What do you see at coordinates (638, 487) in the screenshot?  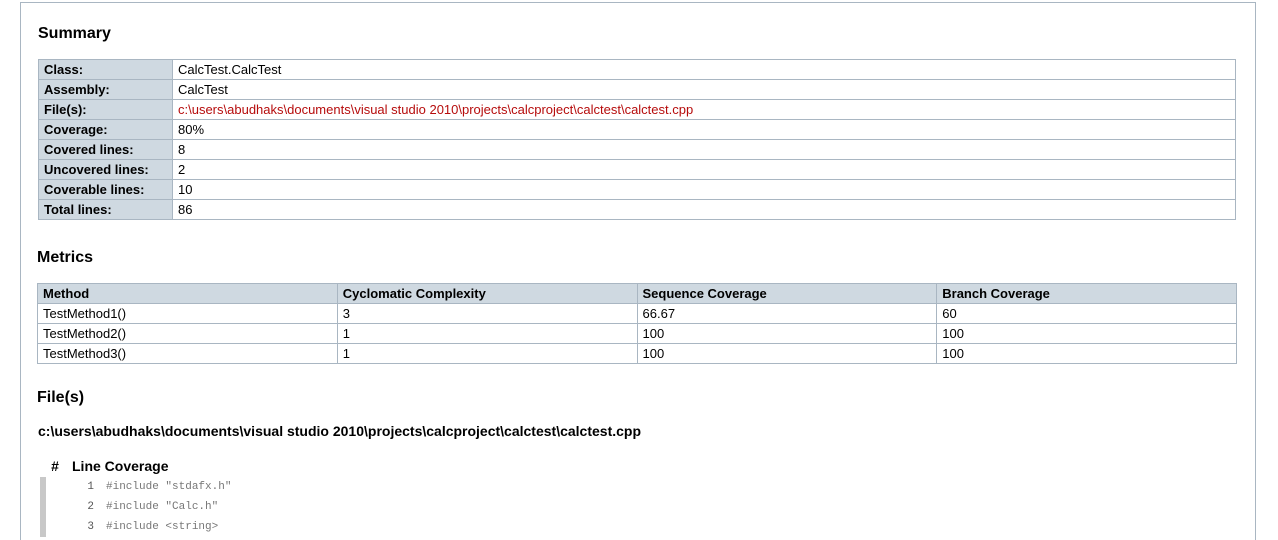 I see `code-line: 1 #include "stdafx.h"` at bounding box center [638, 487].